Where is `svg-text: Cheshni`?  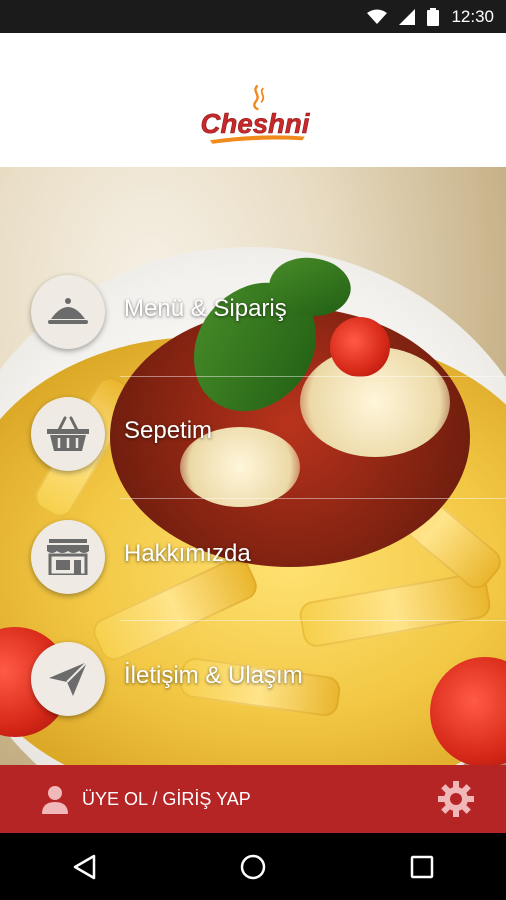 svg-text: Cheshni is located at coordinates (256, 123).